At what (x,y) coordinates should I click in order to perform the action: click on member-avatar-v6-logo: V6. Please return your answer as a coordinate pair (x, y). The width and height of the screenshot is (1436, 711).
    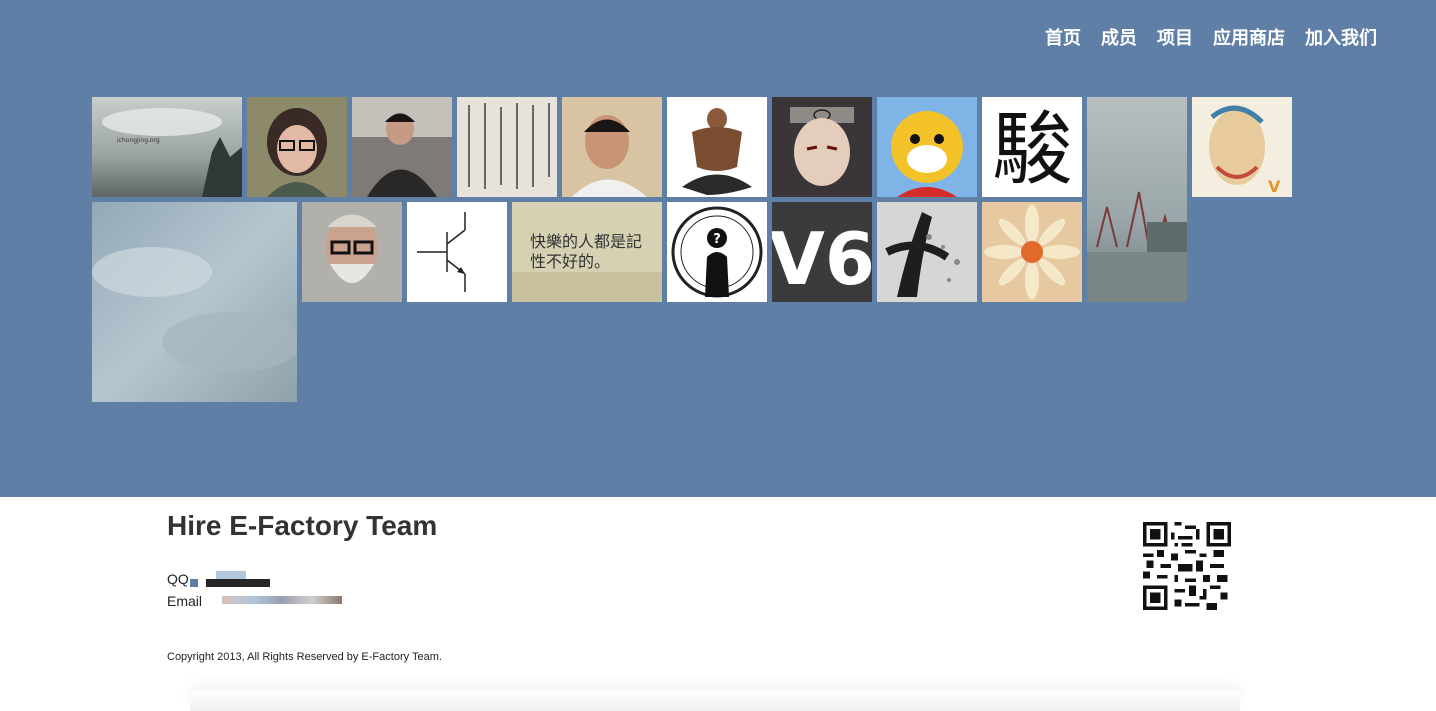
    Looking at the image, I should click on (822, 252).